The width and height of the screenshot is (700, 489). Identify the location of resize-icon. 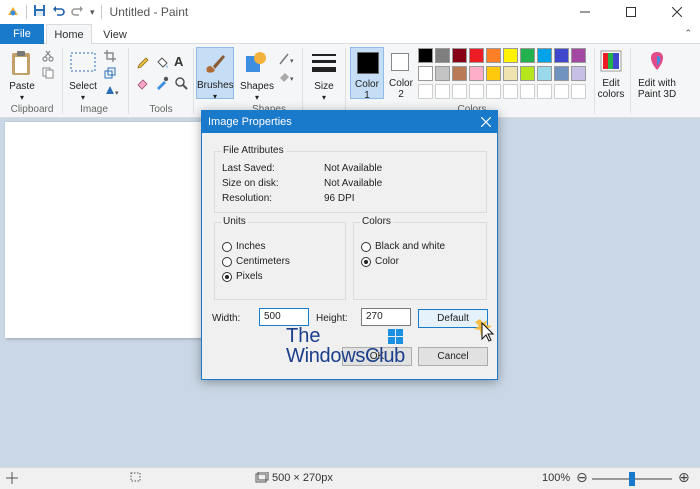
(110, 74).